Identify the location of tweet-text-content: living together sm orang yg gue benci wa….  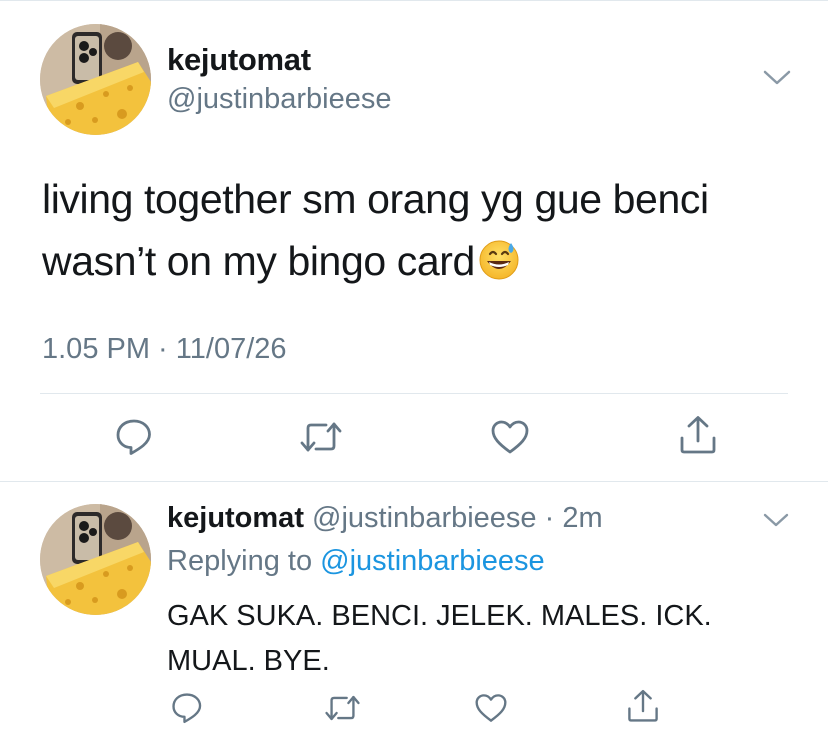
(375, 230).